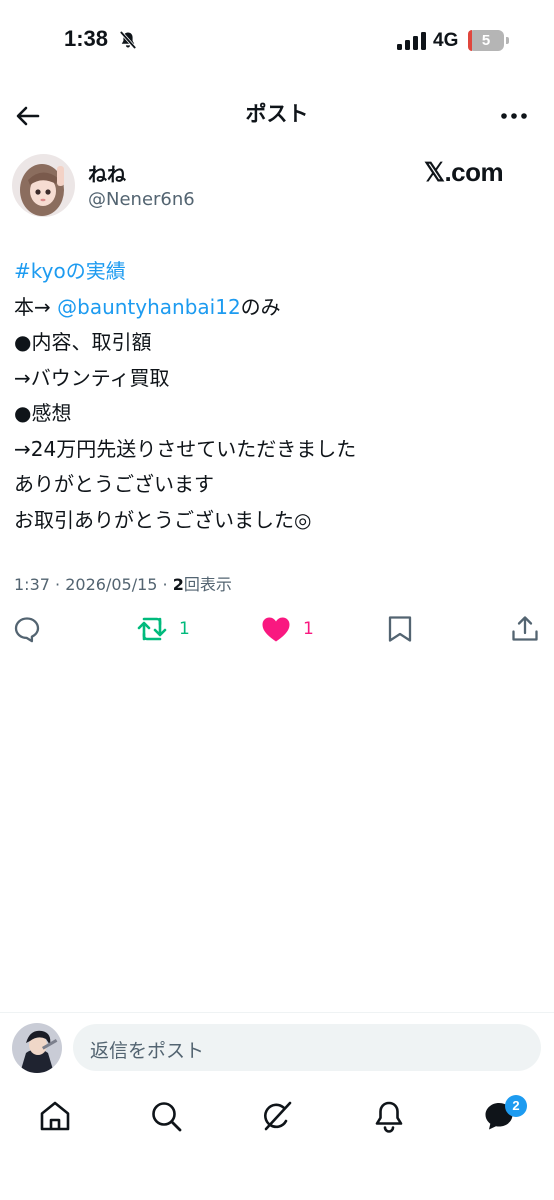 This screenshot has width=554, height=1200. I want to click on heart-icon, so click(276, 629).